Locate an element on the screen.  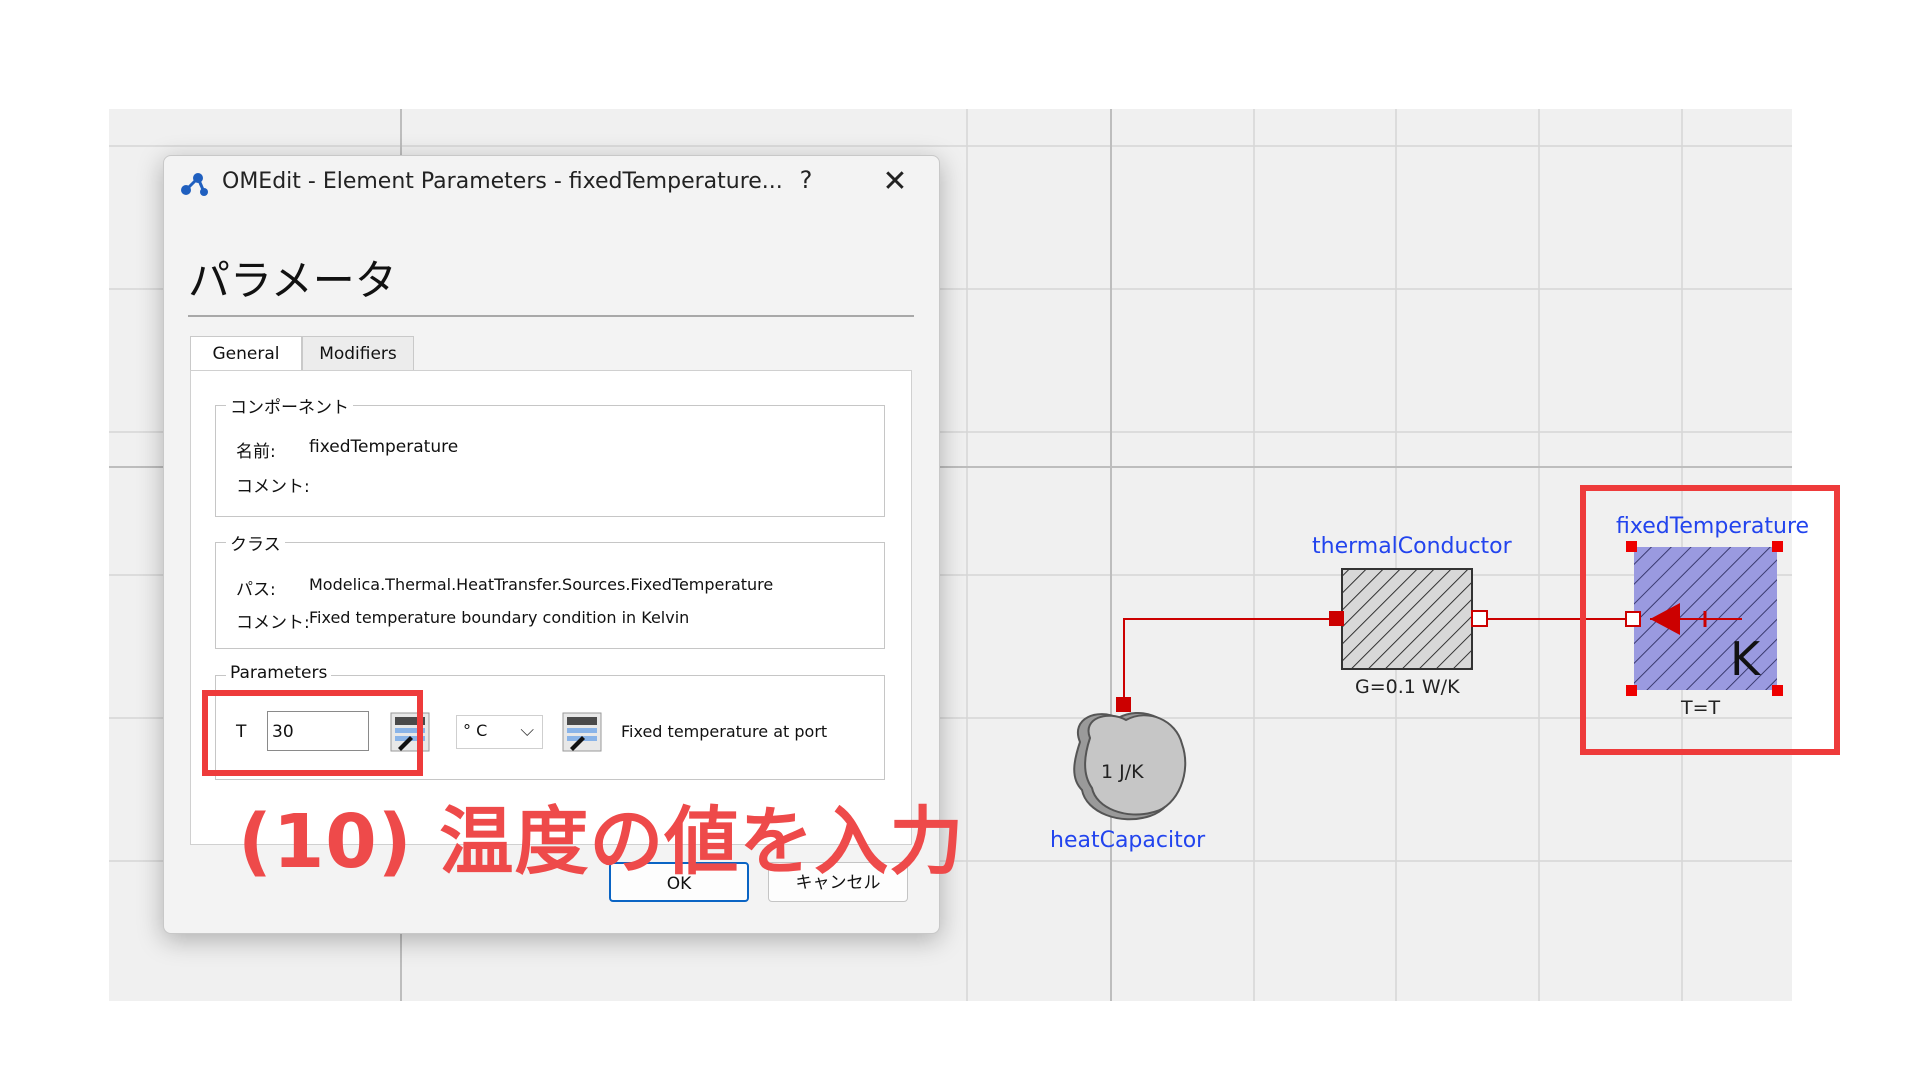
parameters-group-title: Parameters is located at coordinates (279, 673).